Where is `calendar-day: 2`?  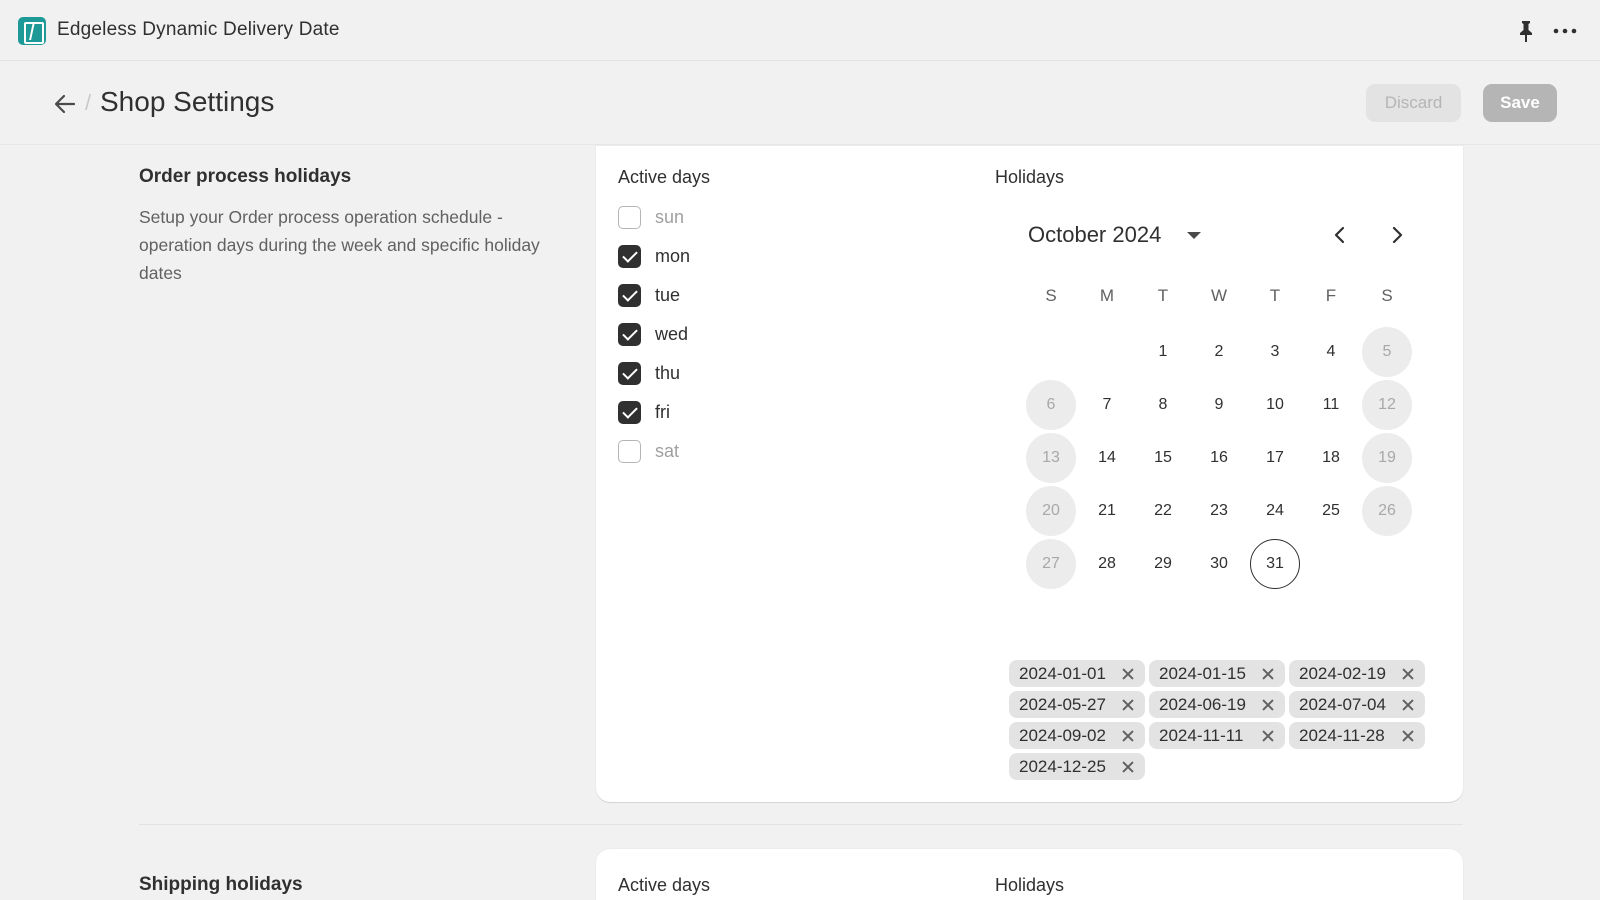 calendar-day: 2 is located at coordinates (1219, 352).